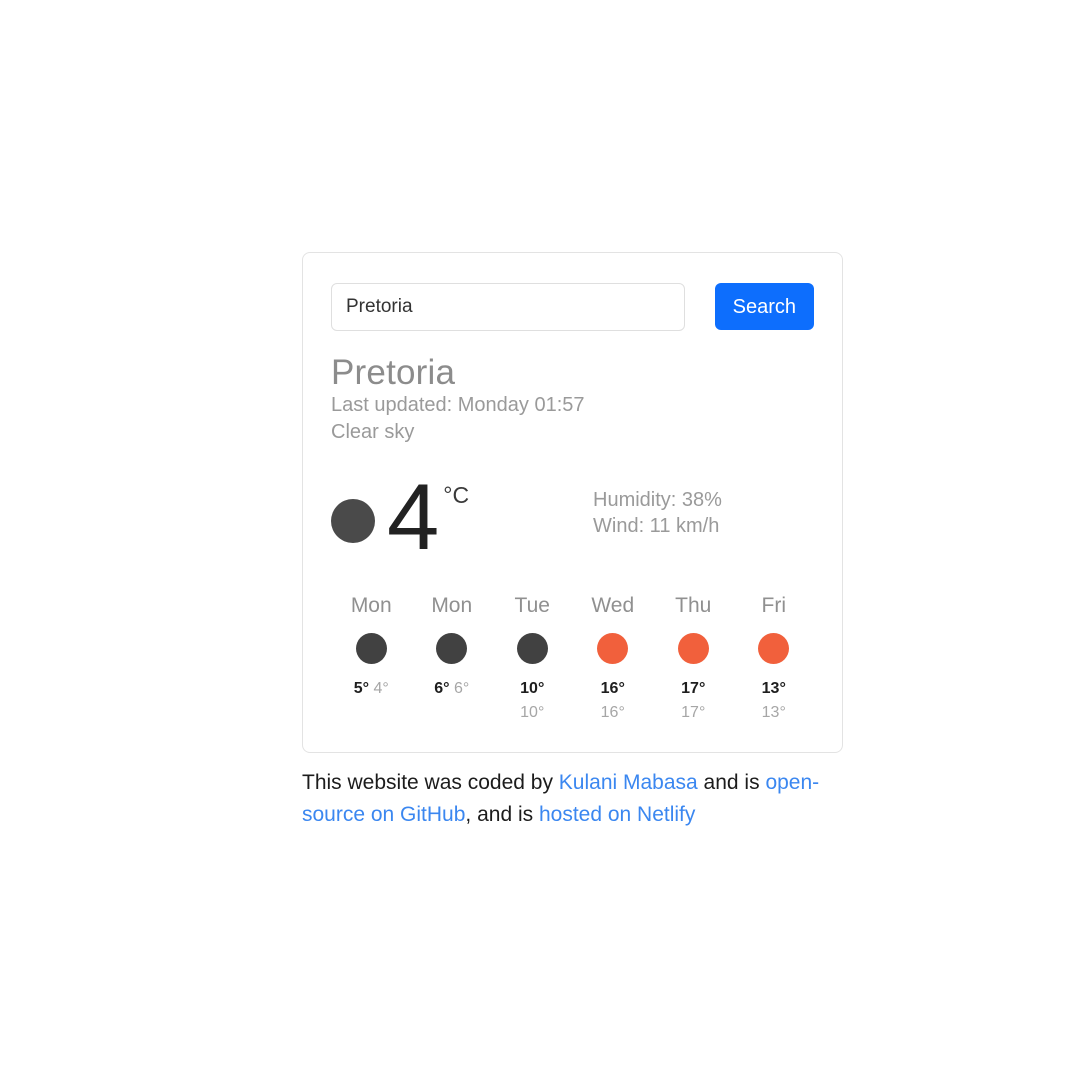 This screenshot has height=1080, width=1080. What do you see at coordinates (656, 525) in the screenshot?
I see `wind-value: Wind: 11 km/h` at bounding box center [656, 525].